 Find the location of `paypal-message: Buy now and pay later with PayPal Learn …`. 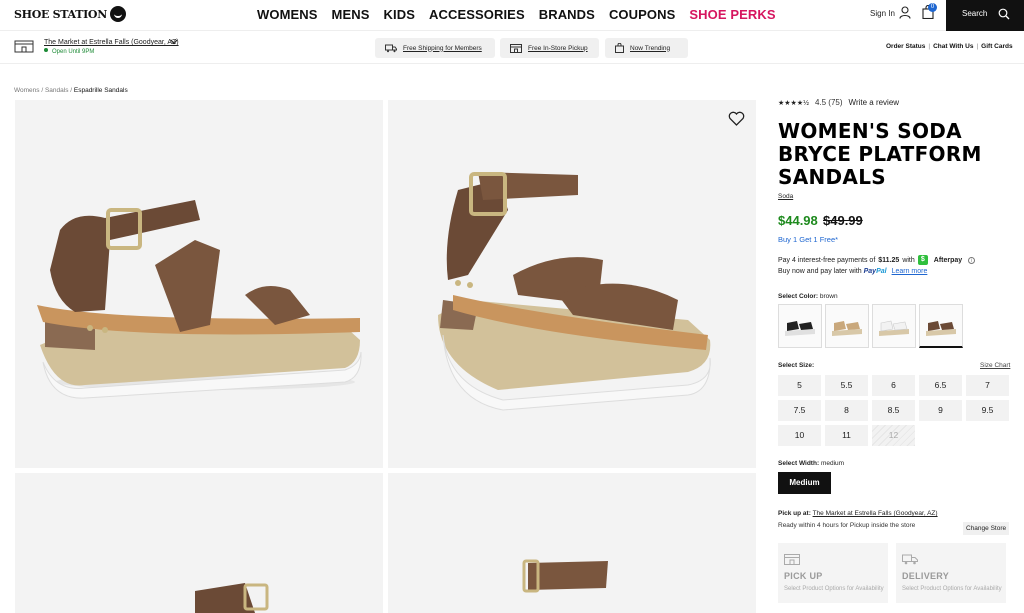

paypal-message: Buy now and pay later with PayPal Learn … is located at coordinates (852, 271).